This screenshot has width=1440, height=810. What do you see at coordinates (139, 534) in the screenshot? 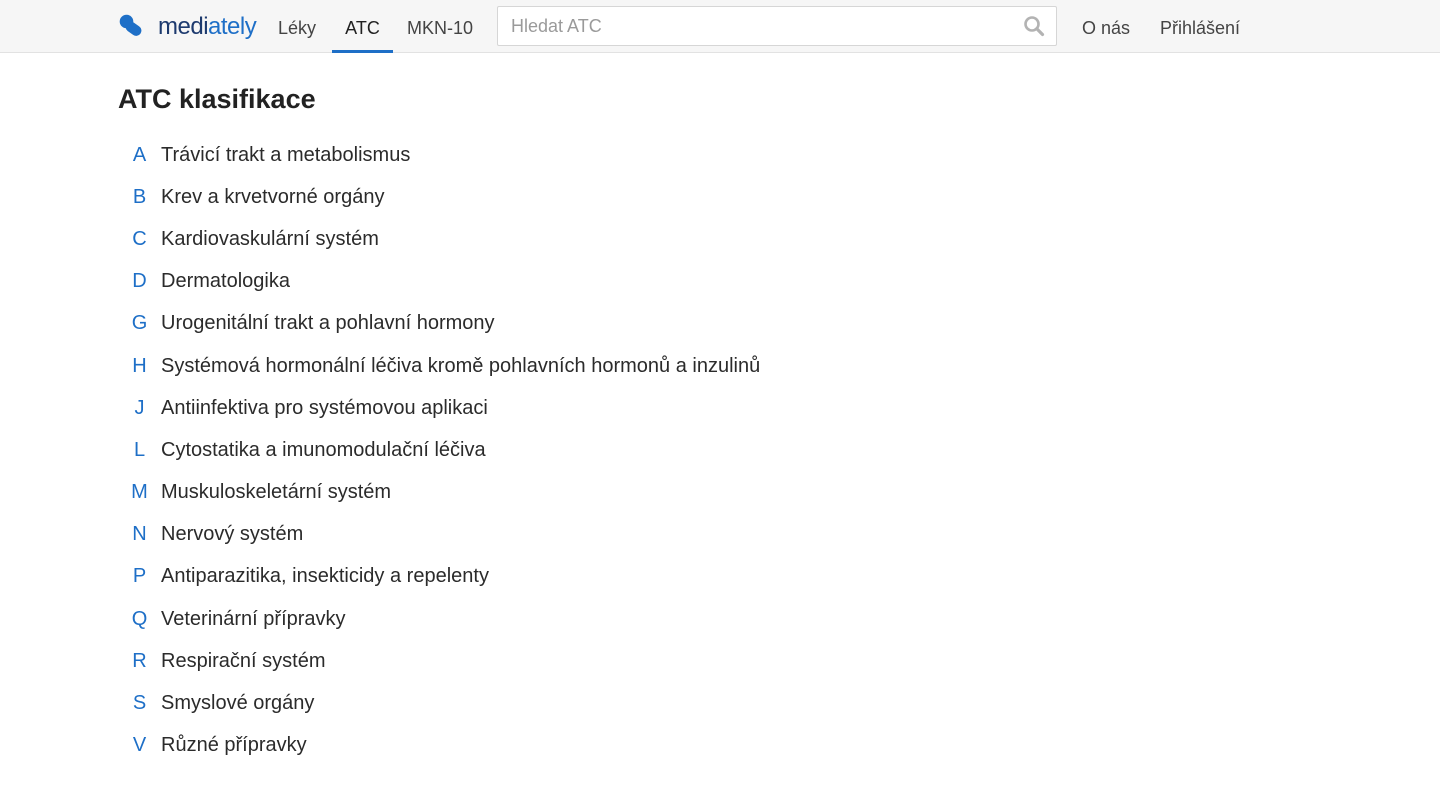
I see `atc-code: N` at bounding box center [139, 534].